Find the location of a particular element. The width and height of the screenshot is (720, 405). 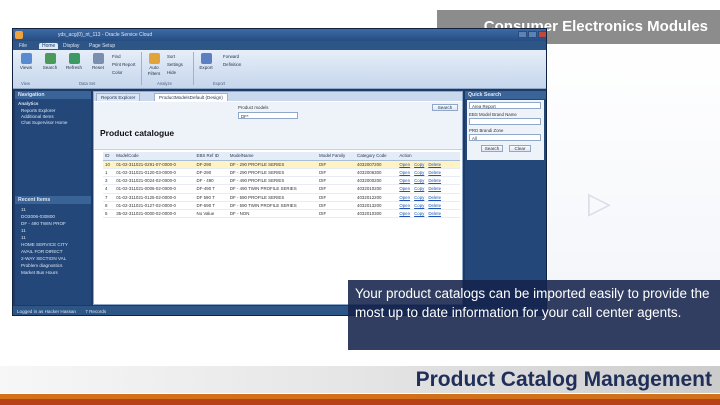

recent-item: Problem diagnostics is located at coordinates (41, 266).